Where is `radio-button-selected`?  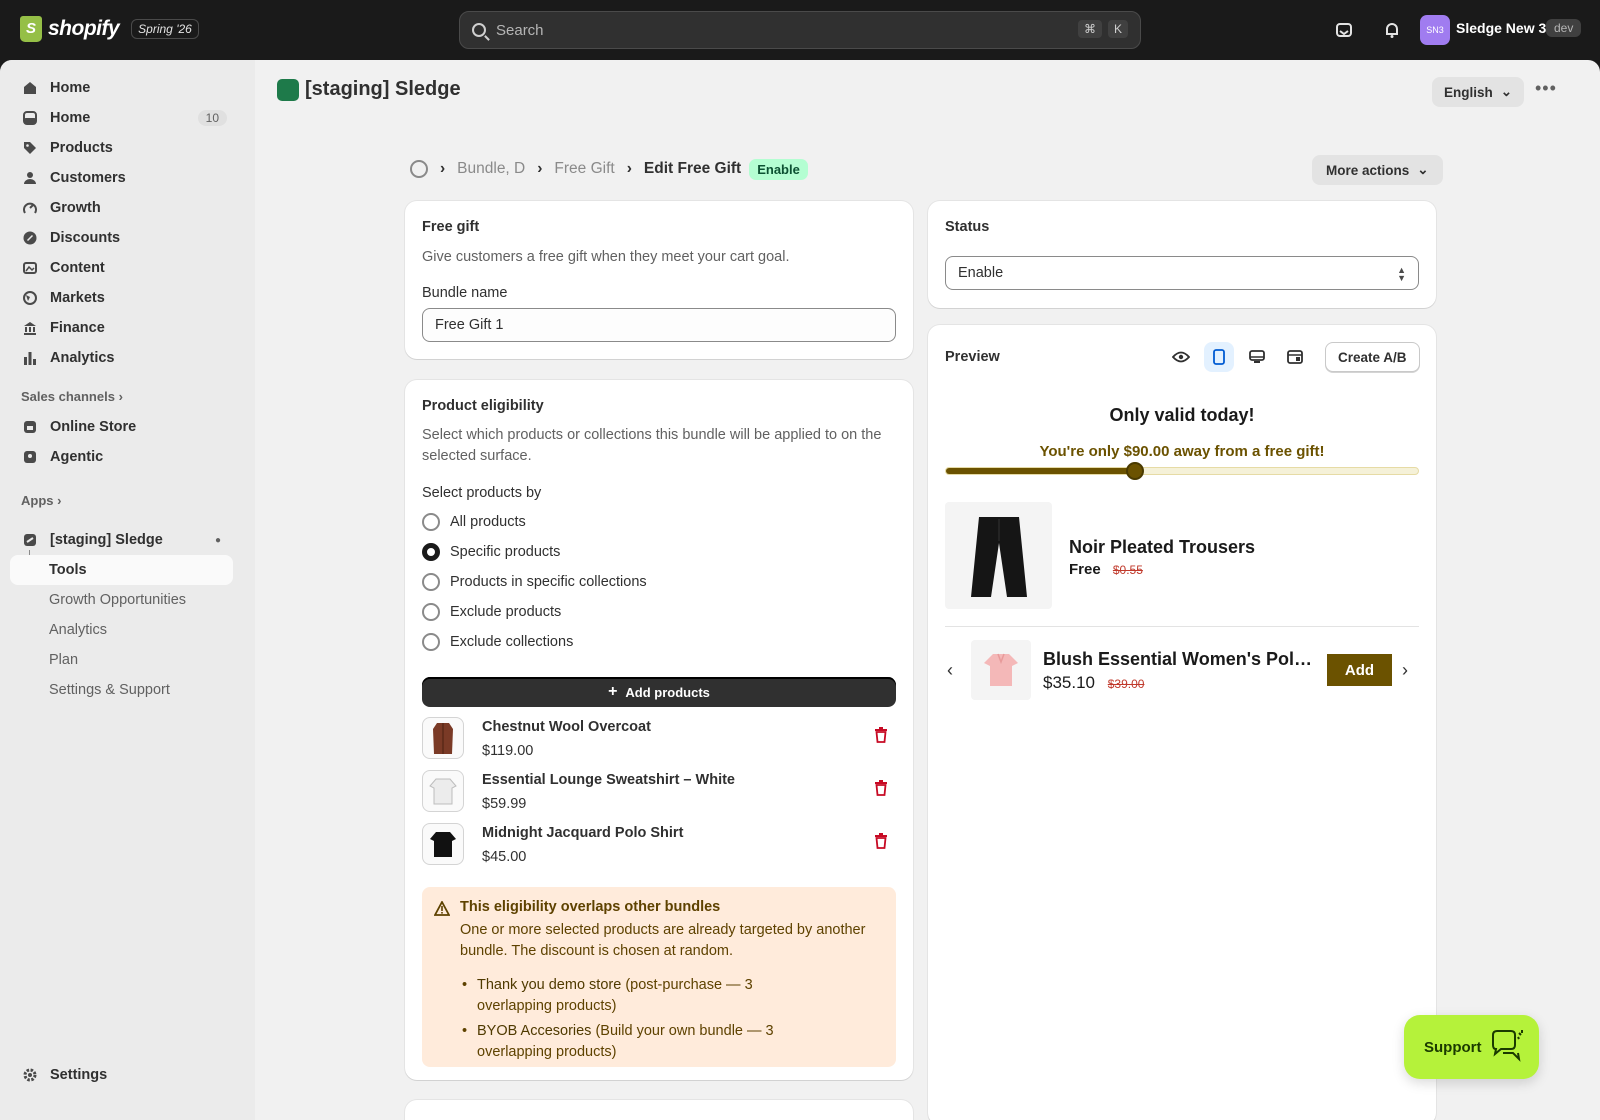 radio-button-selected is located at coordinates (431, 552).